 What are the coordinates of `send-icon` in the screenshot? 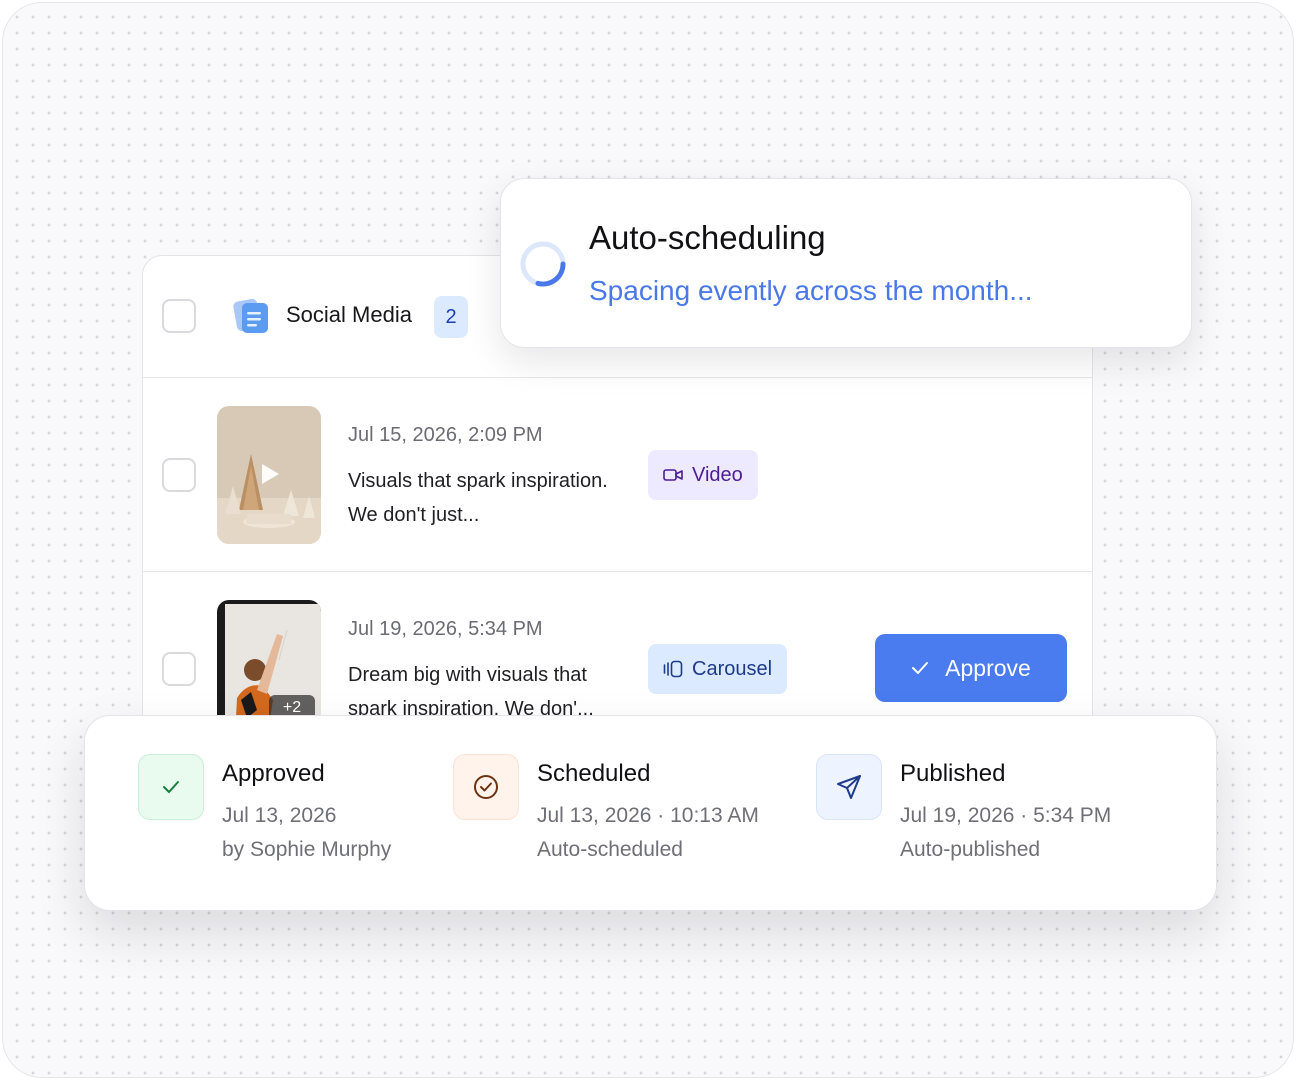 It's located at (849, 787).